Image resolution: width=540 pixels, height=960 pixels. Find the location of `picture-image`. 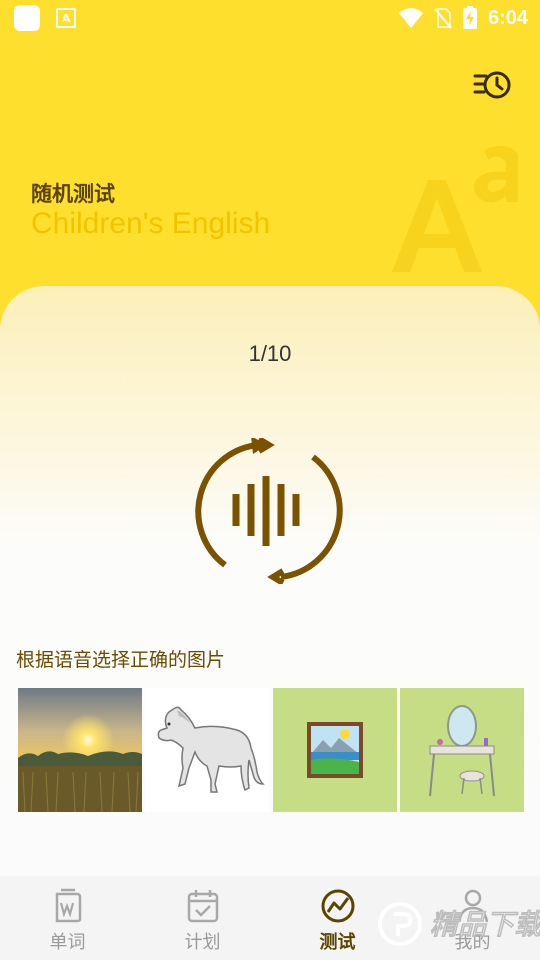

picture-image is located at coordinates (335, 750).